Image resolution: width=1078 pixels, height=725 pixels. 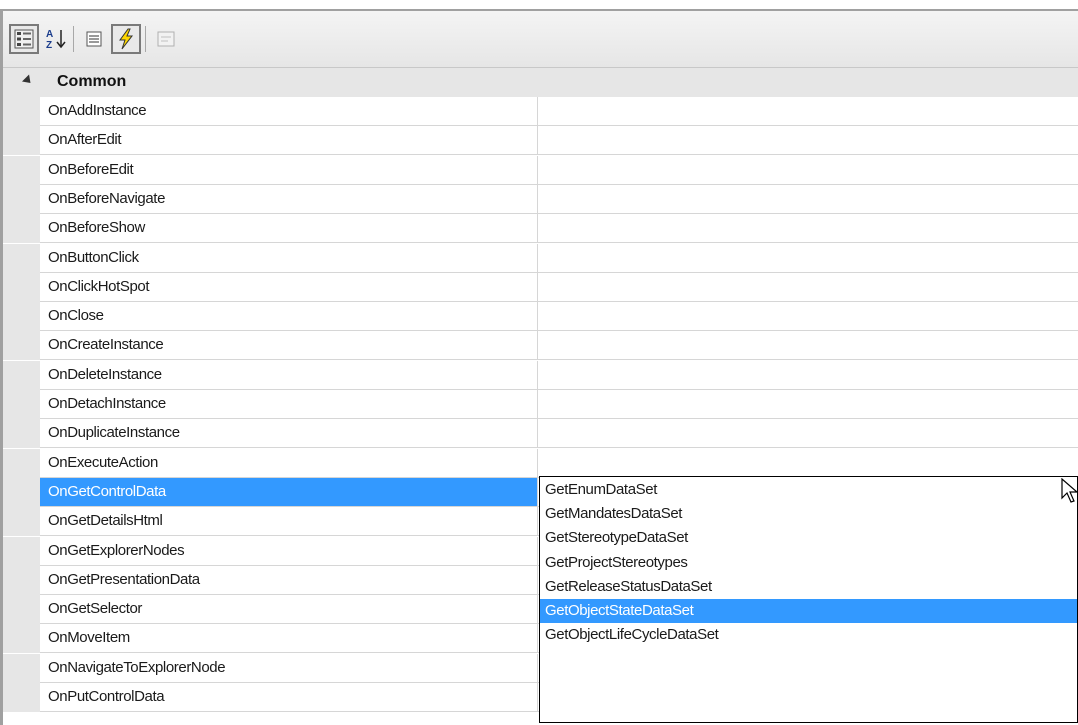 What do you see at coordinates (289, 522) in the screenshot?
I see `property-name: OnGetDetailsHtml` at bounding box center [289, 522].